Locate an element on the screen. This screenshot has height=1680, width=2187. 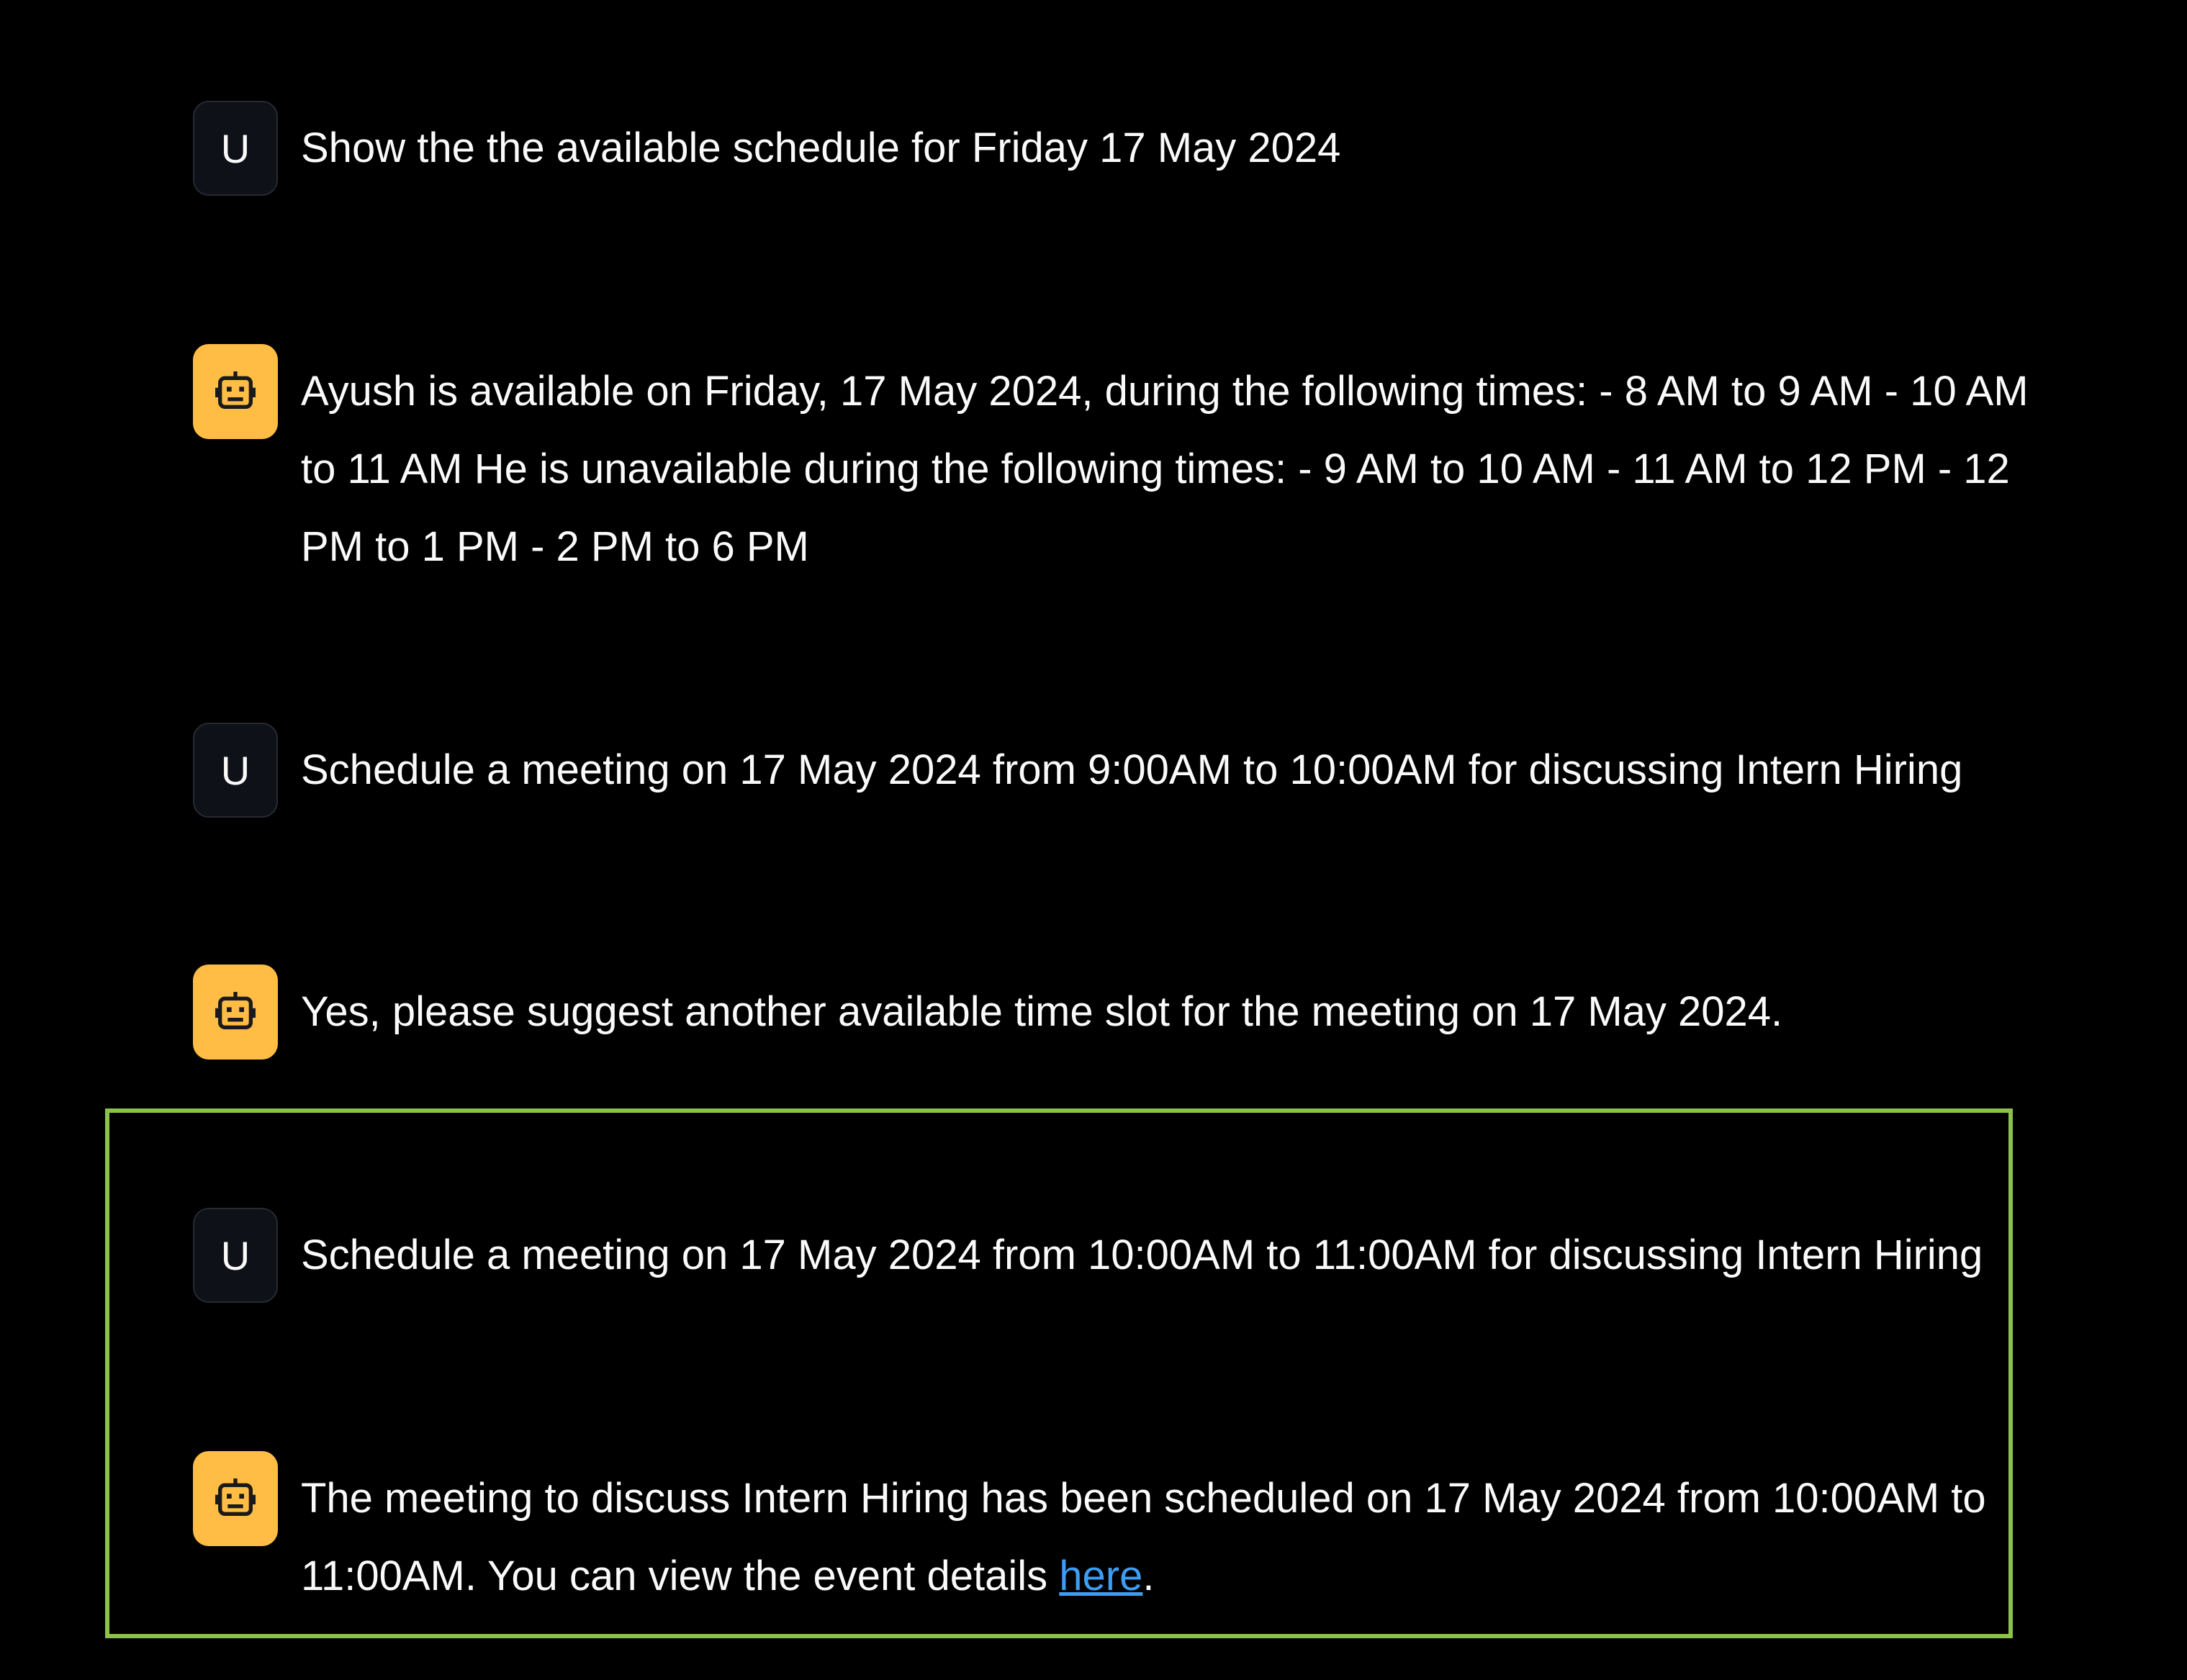
event-details-link: here is located at coordinates (1100, 1576).